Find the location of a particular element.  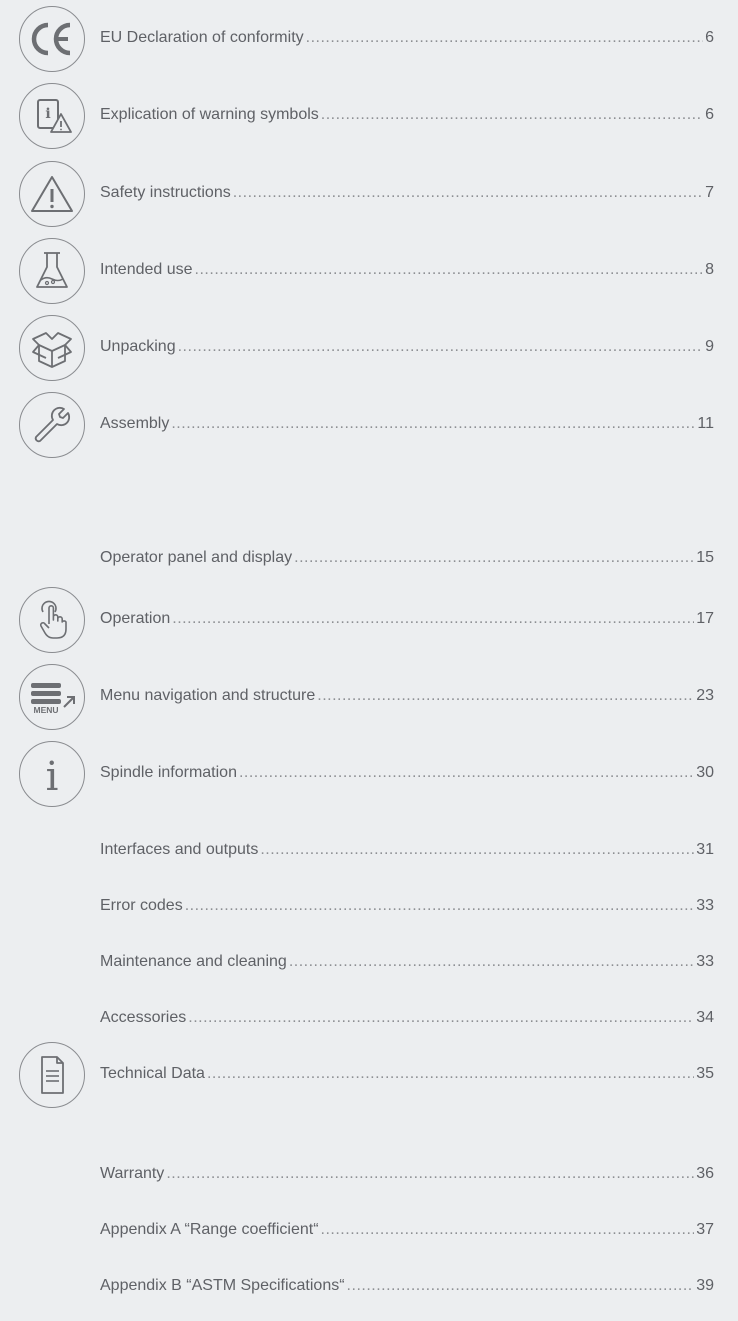

toc-entry-eu-declaration: EU Declaration of conformity 6 is located at coordinates (369, 39).